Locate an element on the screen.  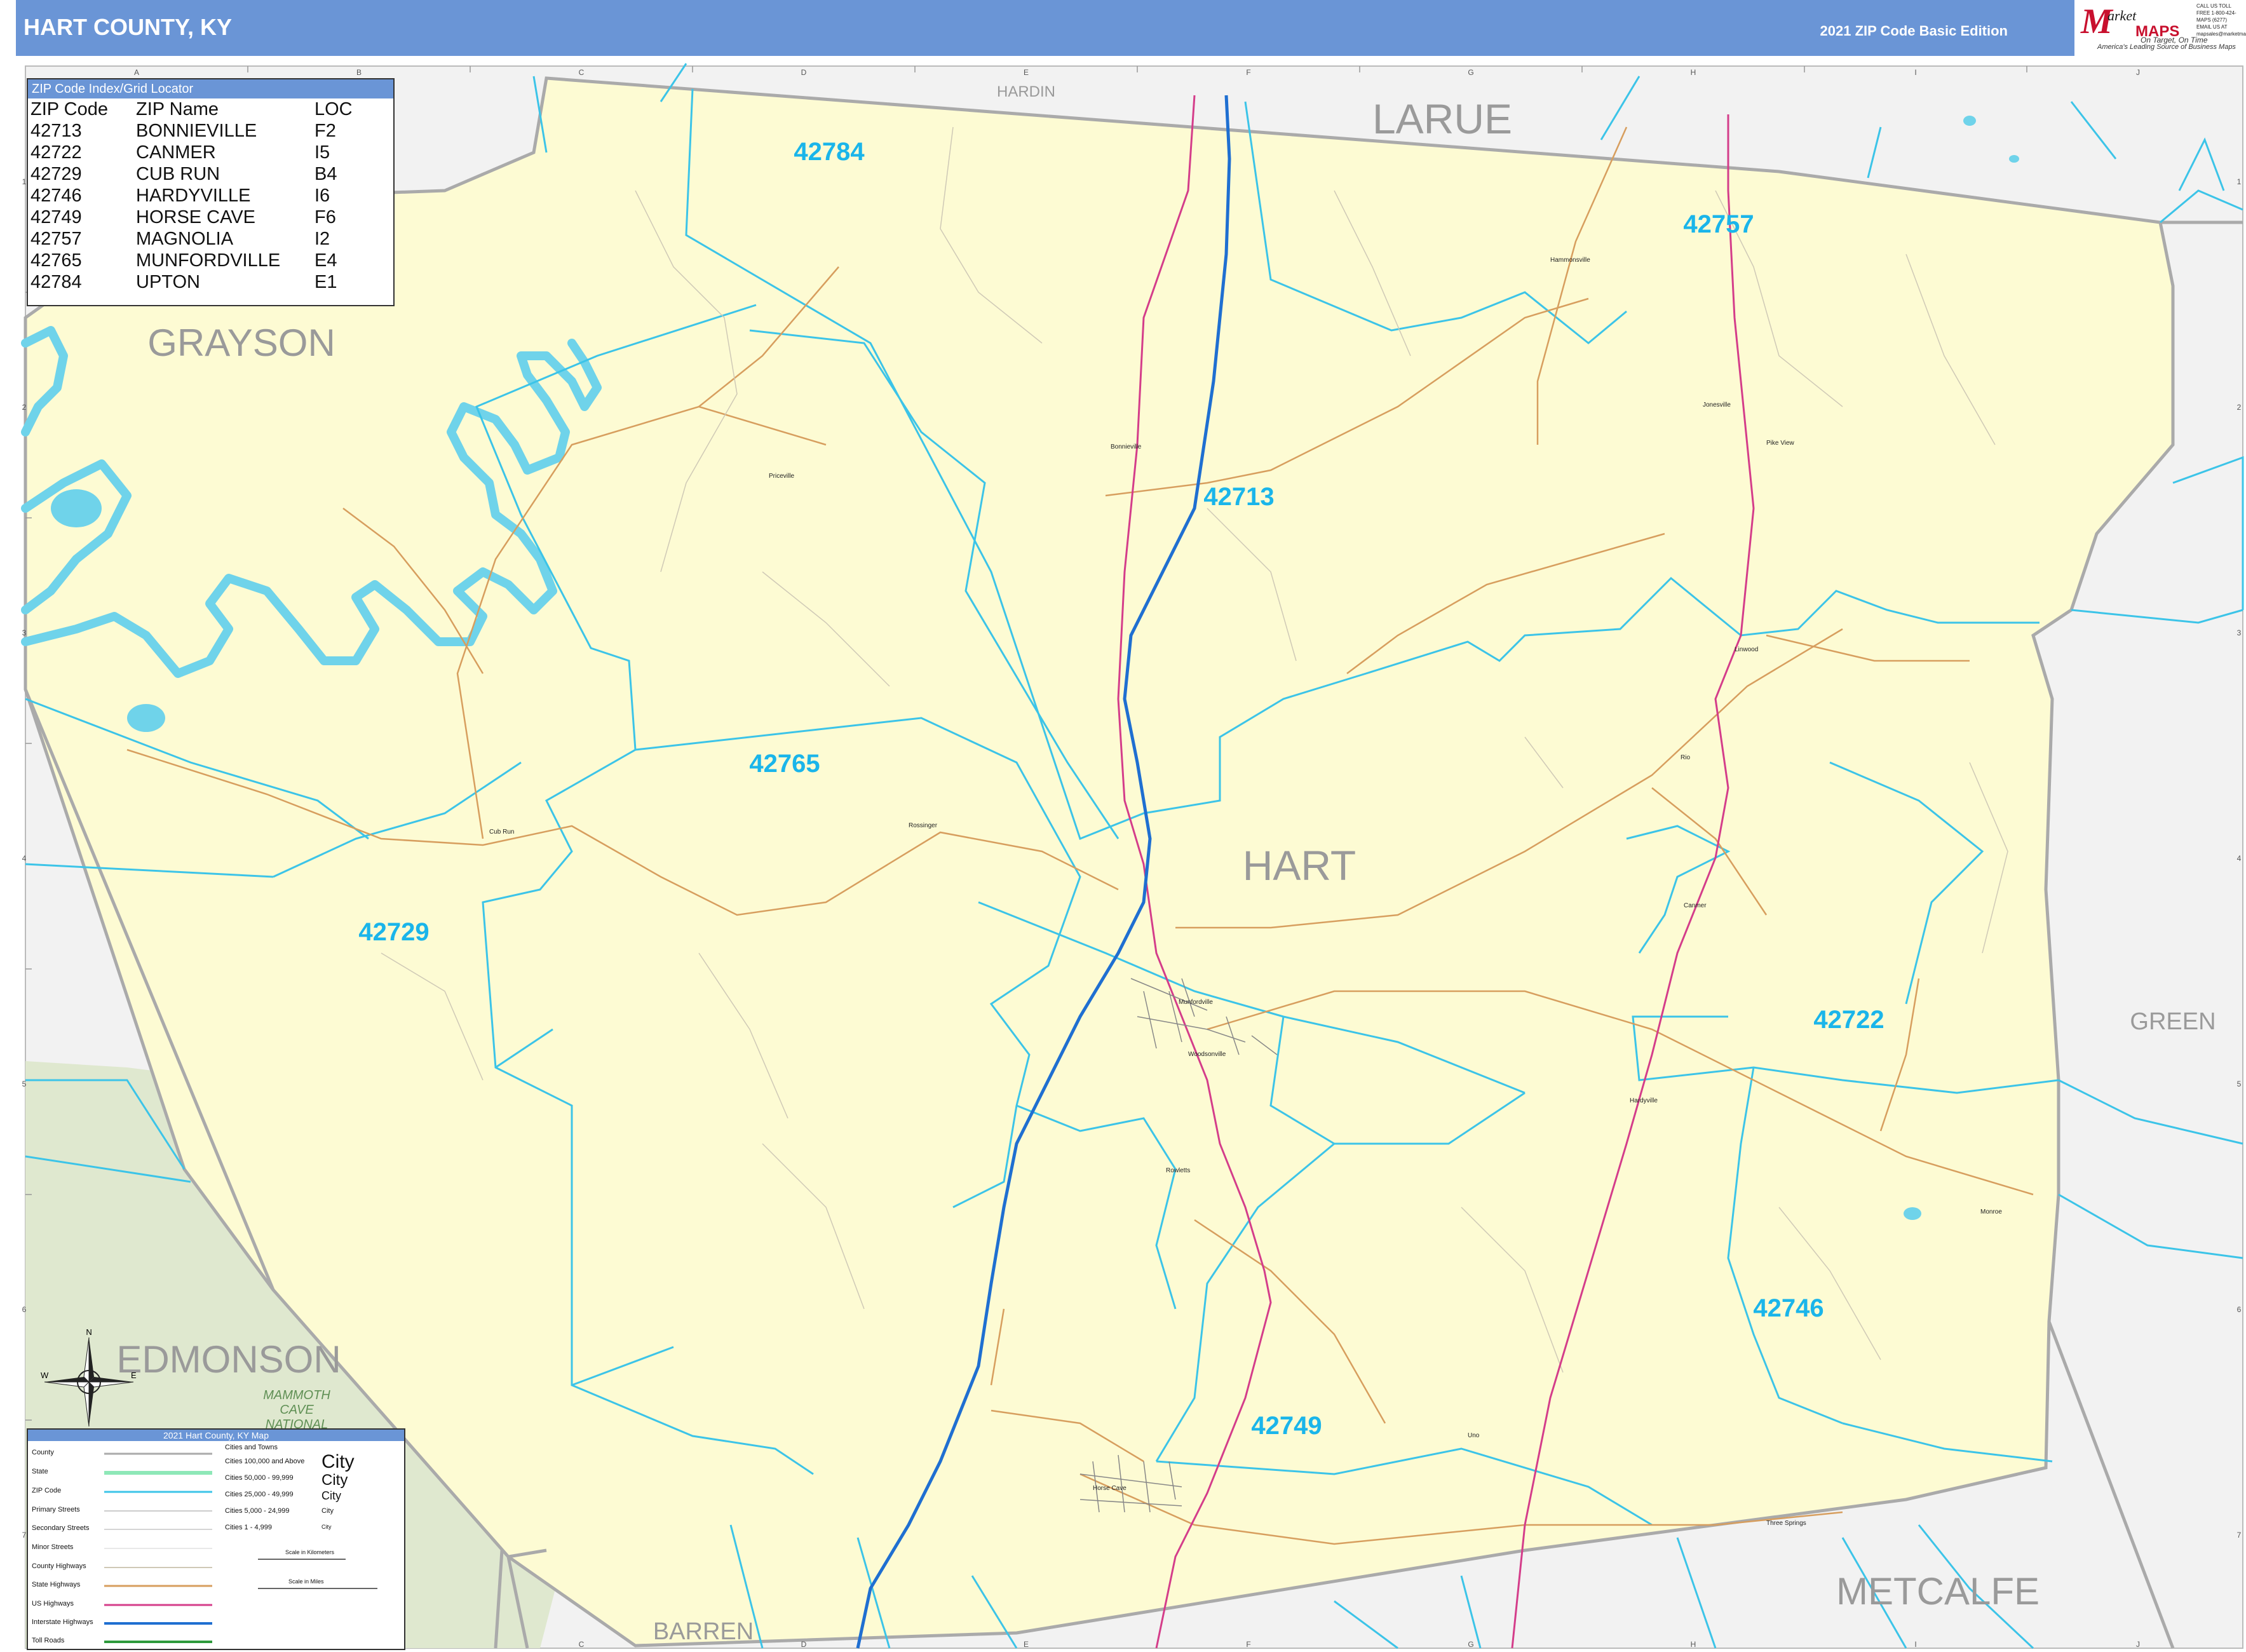
zip-index-row: 42765 MUNFORDVILLE E4 is located at coordinates (193, 260).